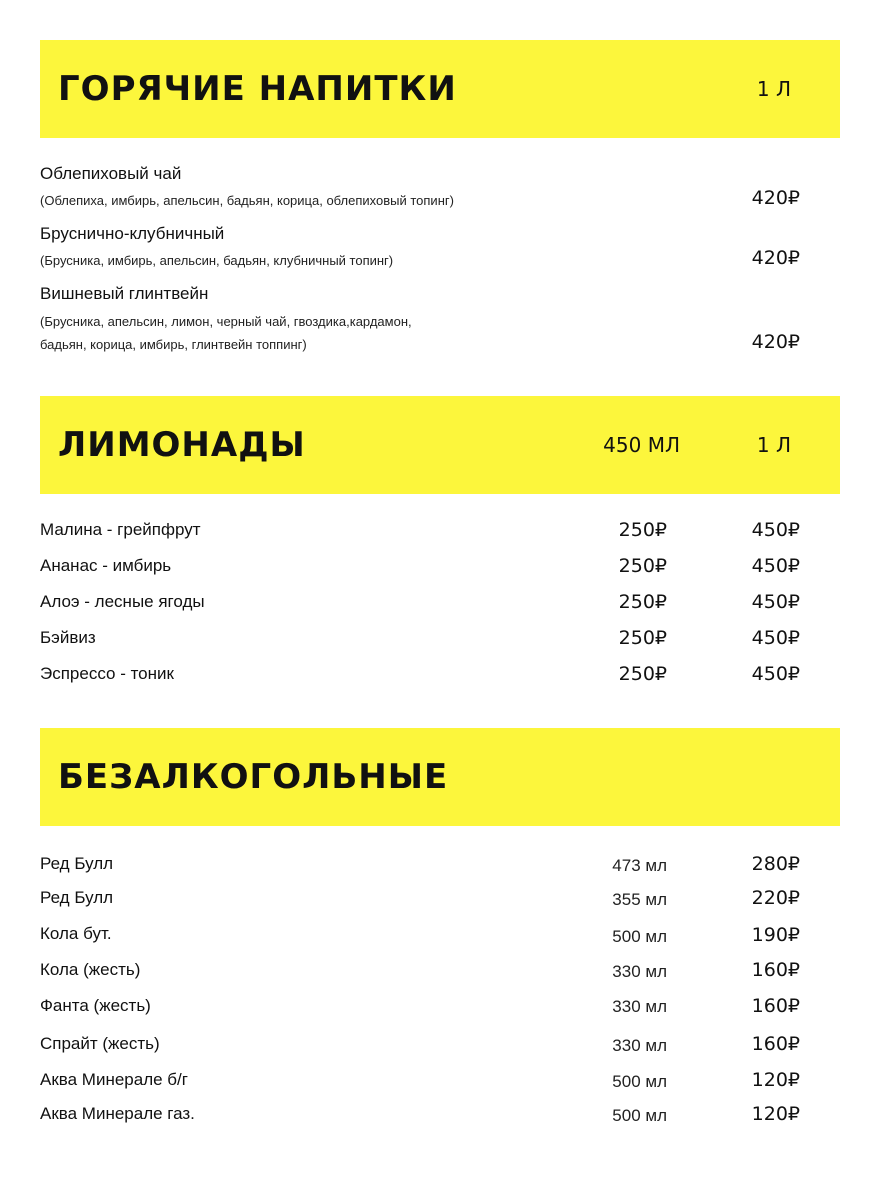  What do you see at coordinates (639, 899) in the screenshot?
I see `menu-item-volume: 355 мл` at bounding box center [639, 899].